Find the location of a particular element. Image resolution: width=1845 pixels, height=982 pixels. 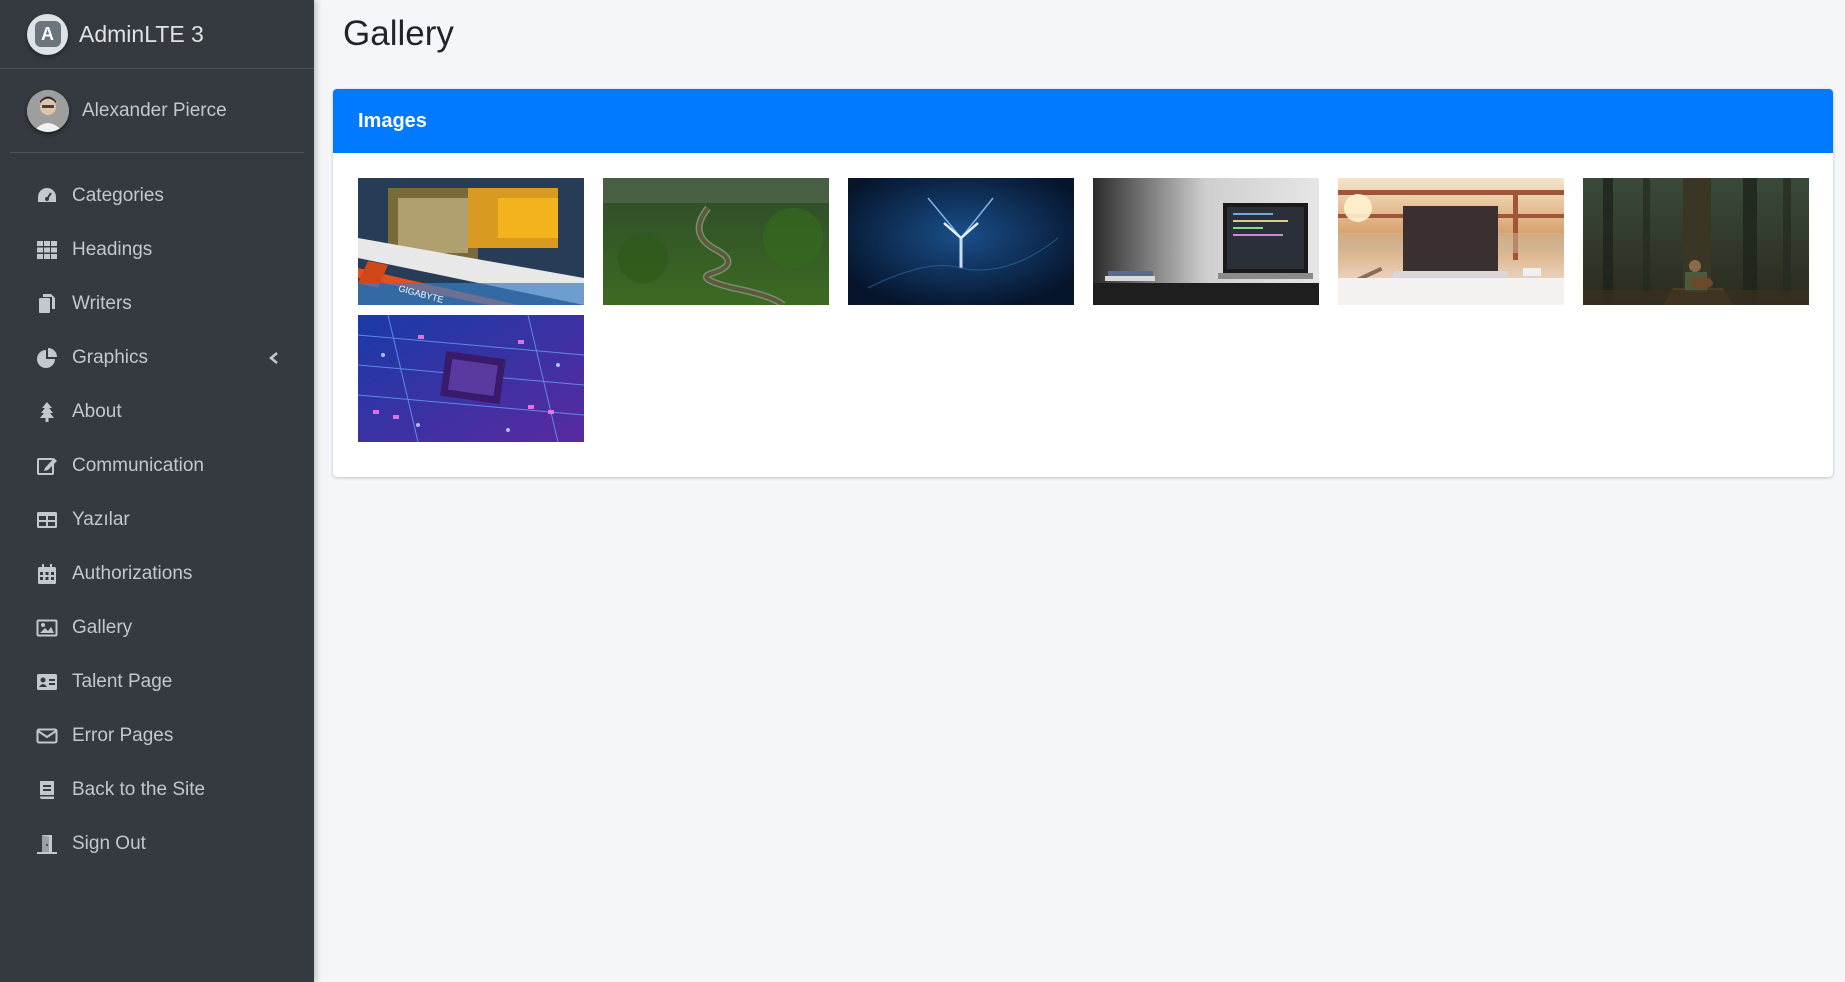

brand-logo-letter: A is located at coordinates (47, 34).